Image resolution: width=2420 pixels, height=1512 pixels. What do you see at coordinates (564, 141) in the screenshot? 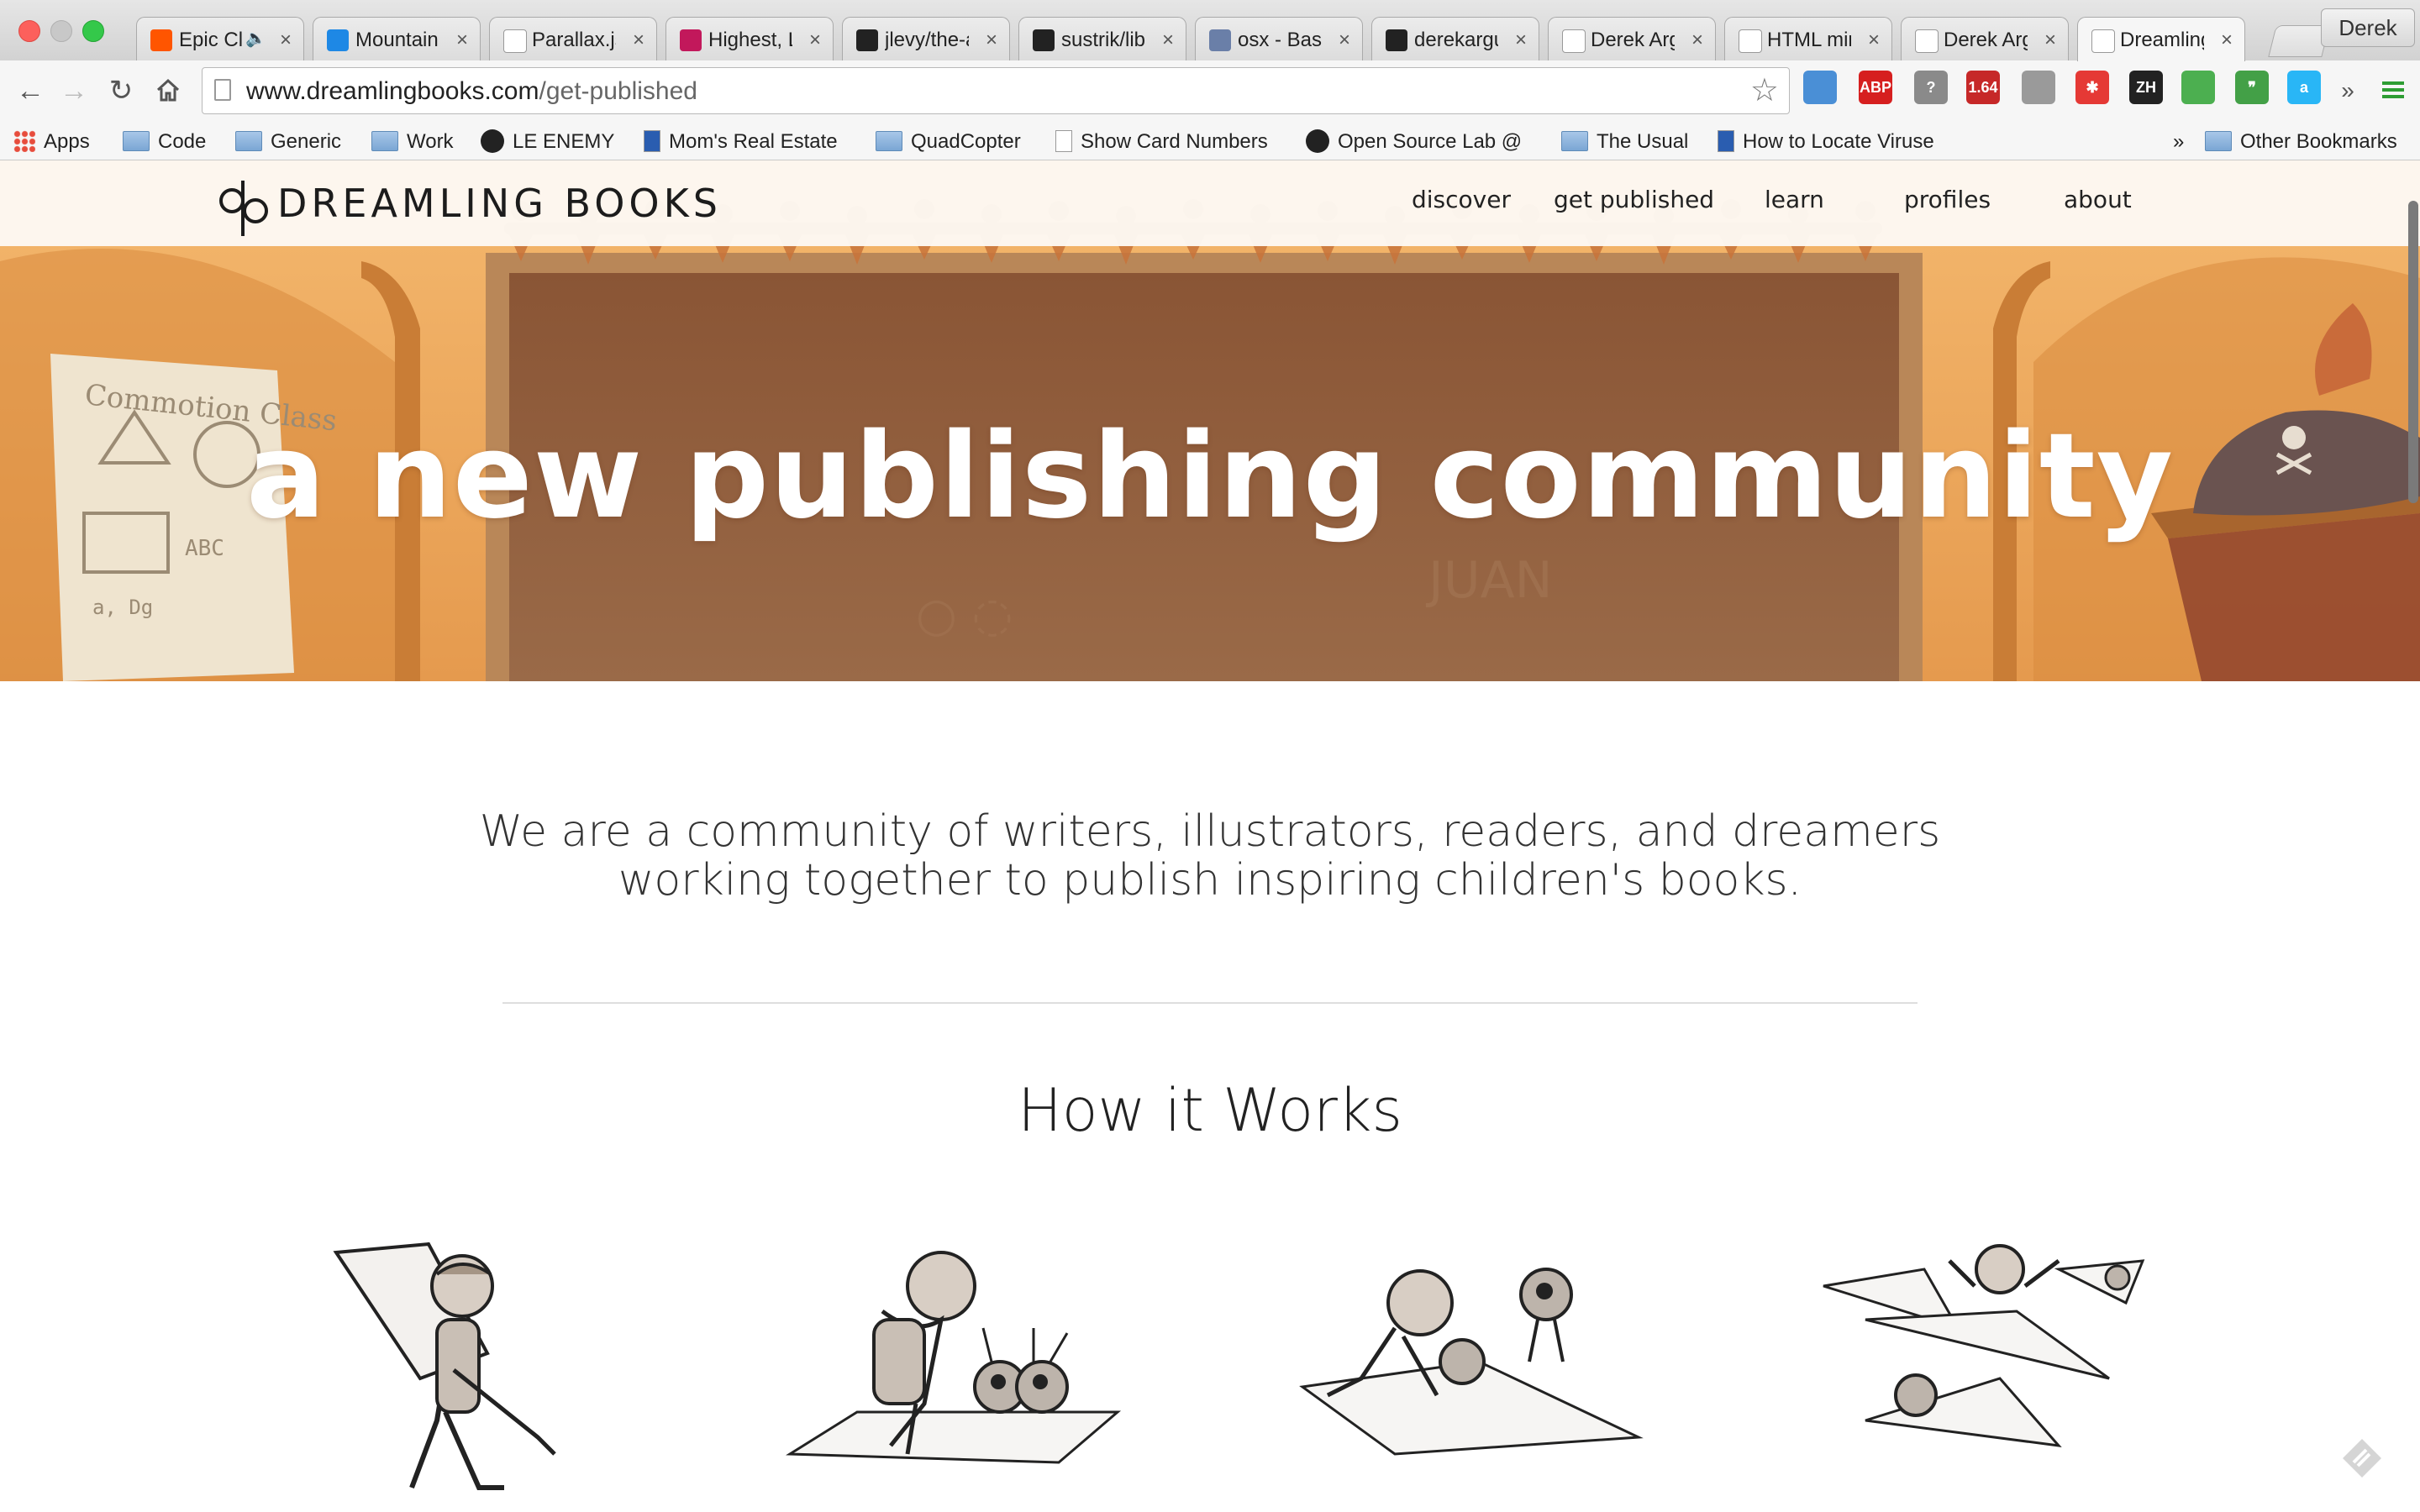
I see `bookmark-label: LE ENEMY` at bounding box center [564, 141].